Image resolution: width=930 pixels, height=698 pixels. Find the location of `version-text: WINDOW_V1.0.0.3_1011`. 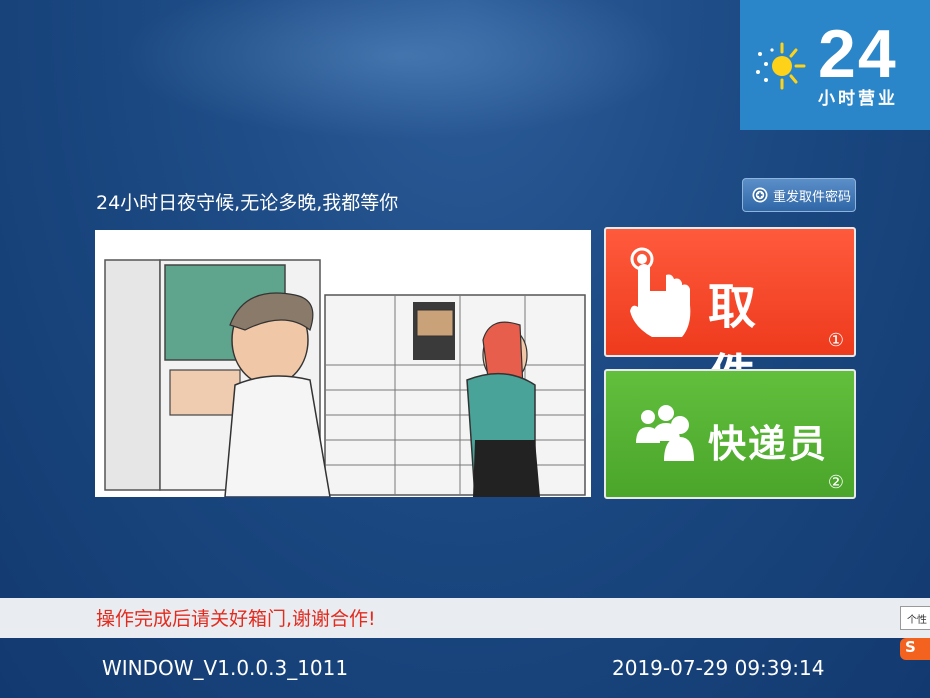

version-text: WINDOW_V1.0.0.3_1011 is located at coordinates (225, 668).